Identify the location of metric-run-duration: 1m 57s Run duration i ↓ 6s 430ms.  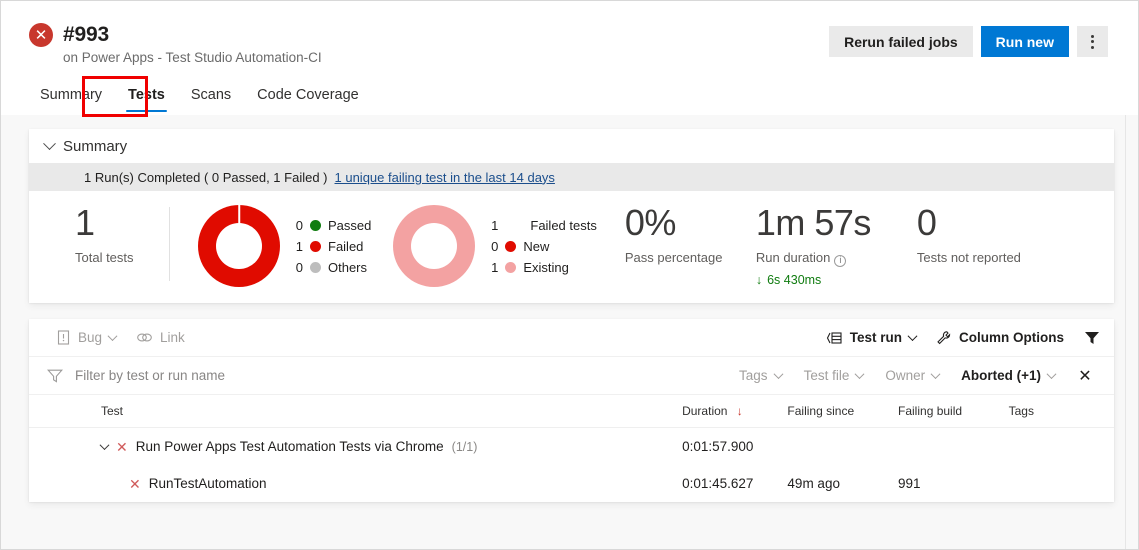
(819, 246).